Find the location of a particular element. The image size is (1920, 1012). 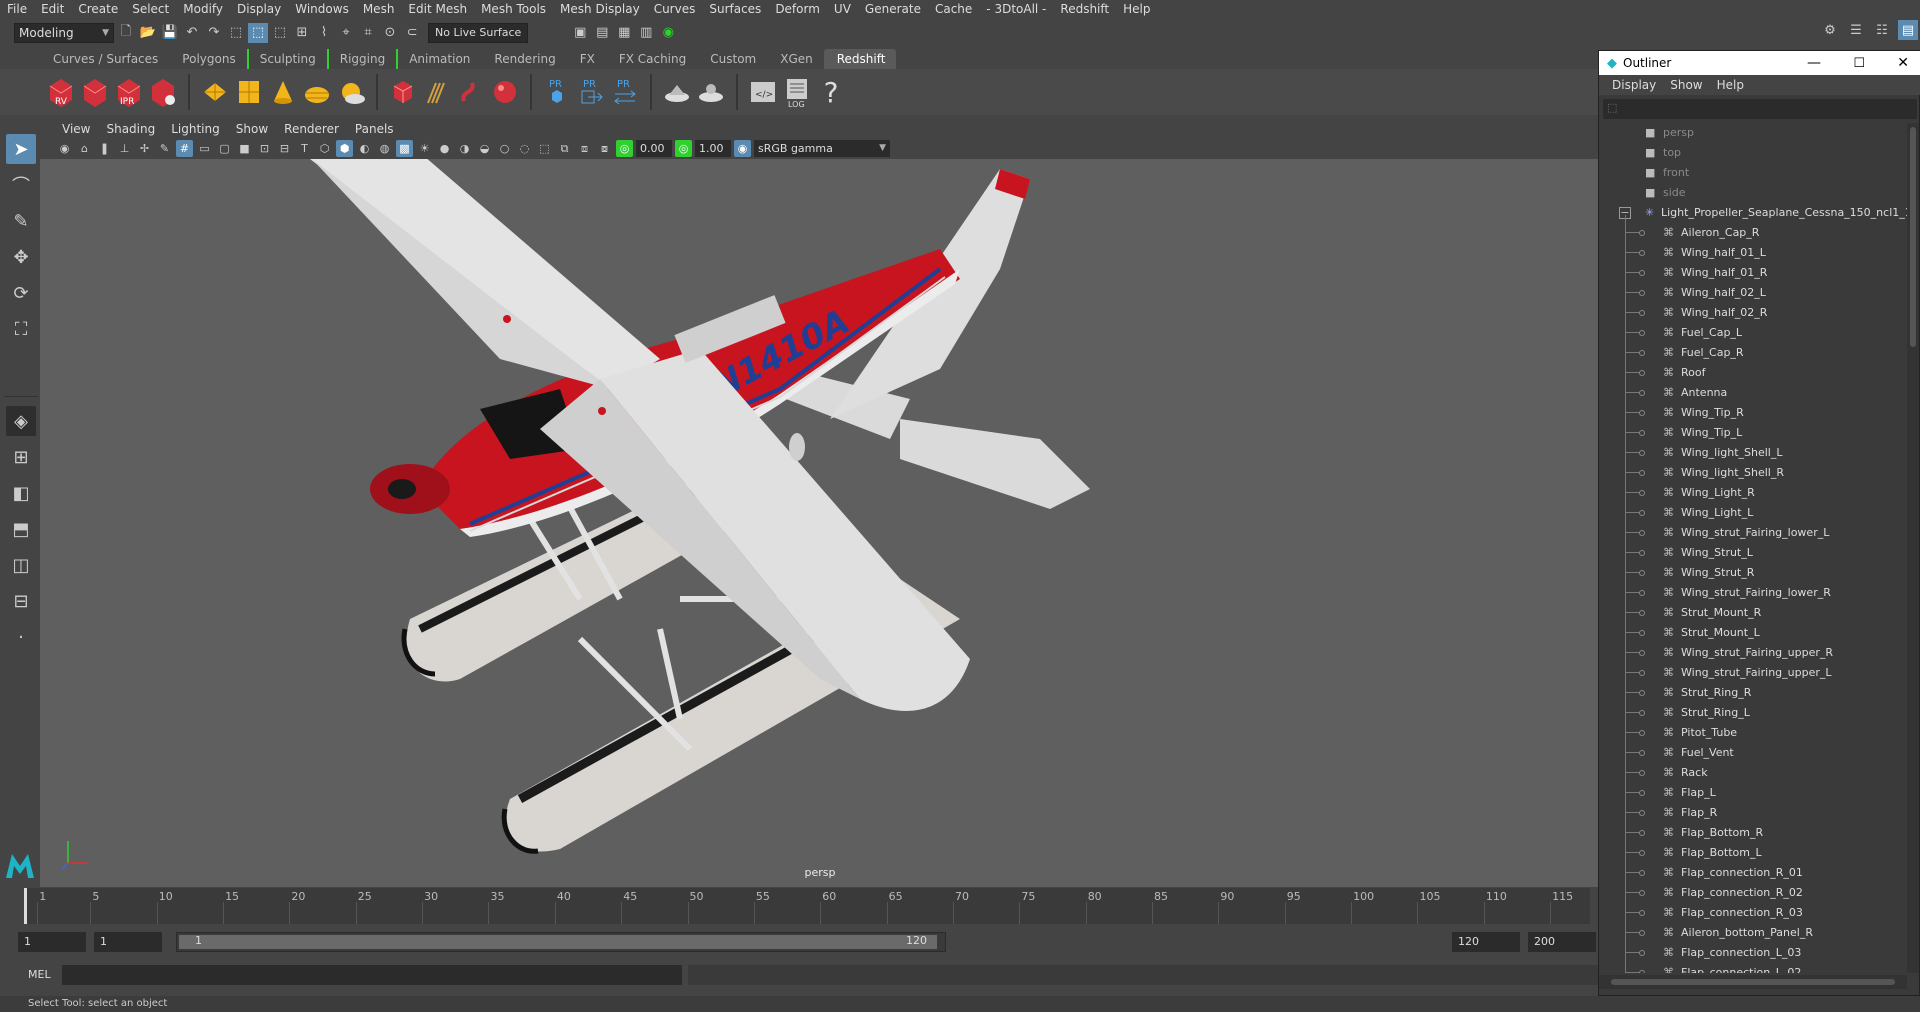

grease-pencil-icon: ✎ is located at coordinates (164, 148).